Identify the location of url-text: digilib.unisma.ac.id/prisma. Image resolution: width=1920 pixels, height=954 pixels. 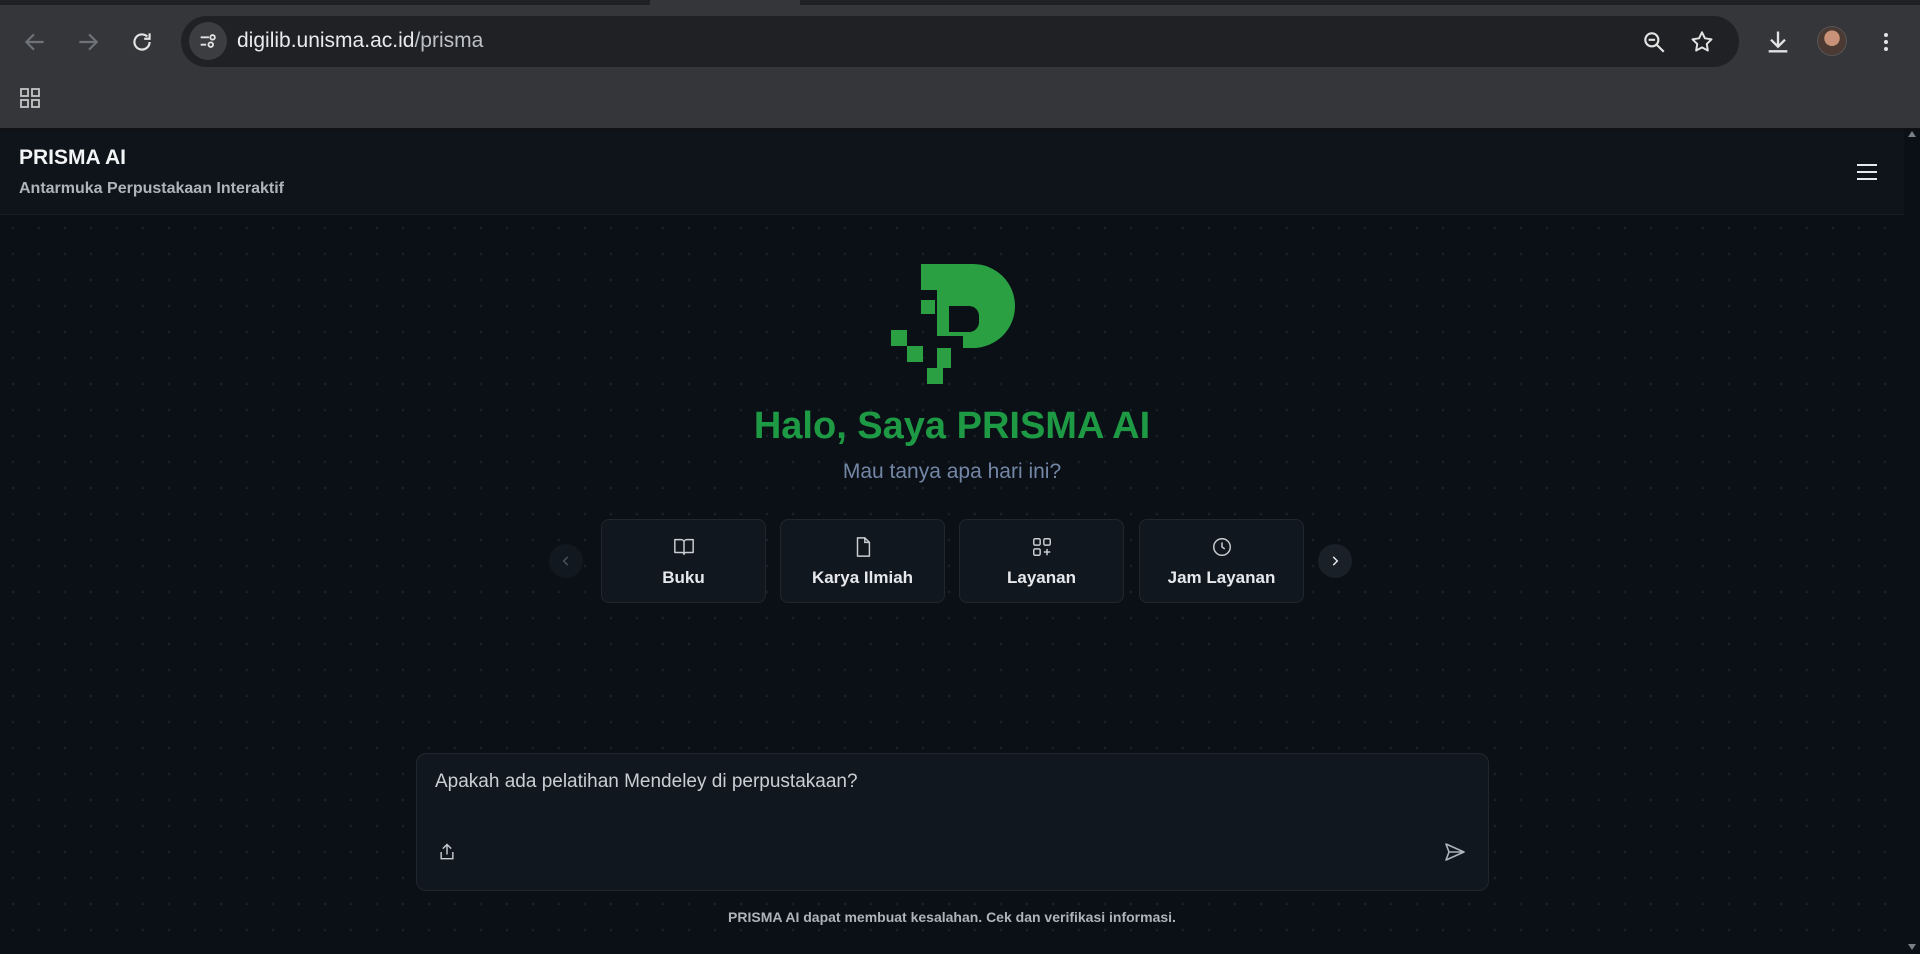
(360, 41).